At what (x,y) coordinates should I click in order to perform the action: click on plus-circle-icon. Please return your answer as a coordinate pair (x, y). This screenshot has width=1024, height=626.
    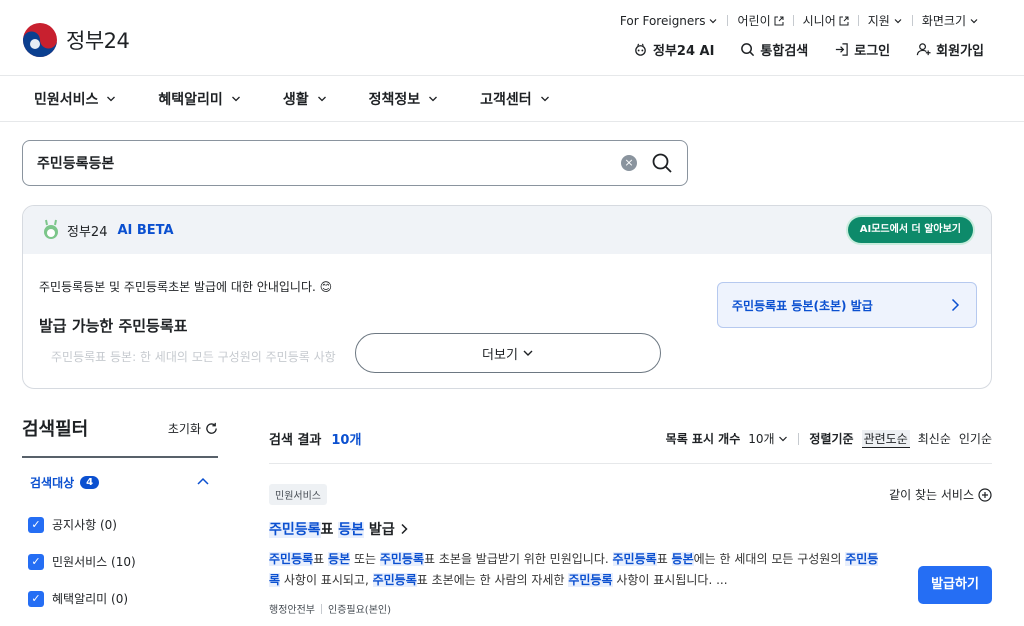
    Looking at the image, I should click on (985, 494).